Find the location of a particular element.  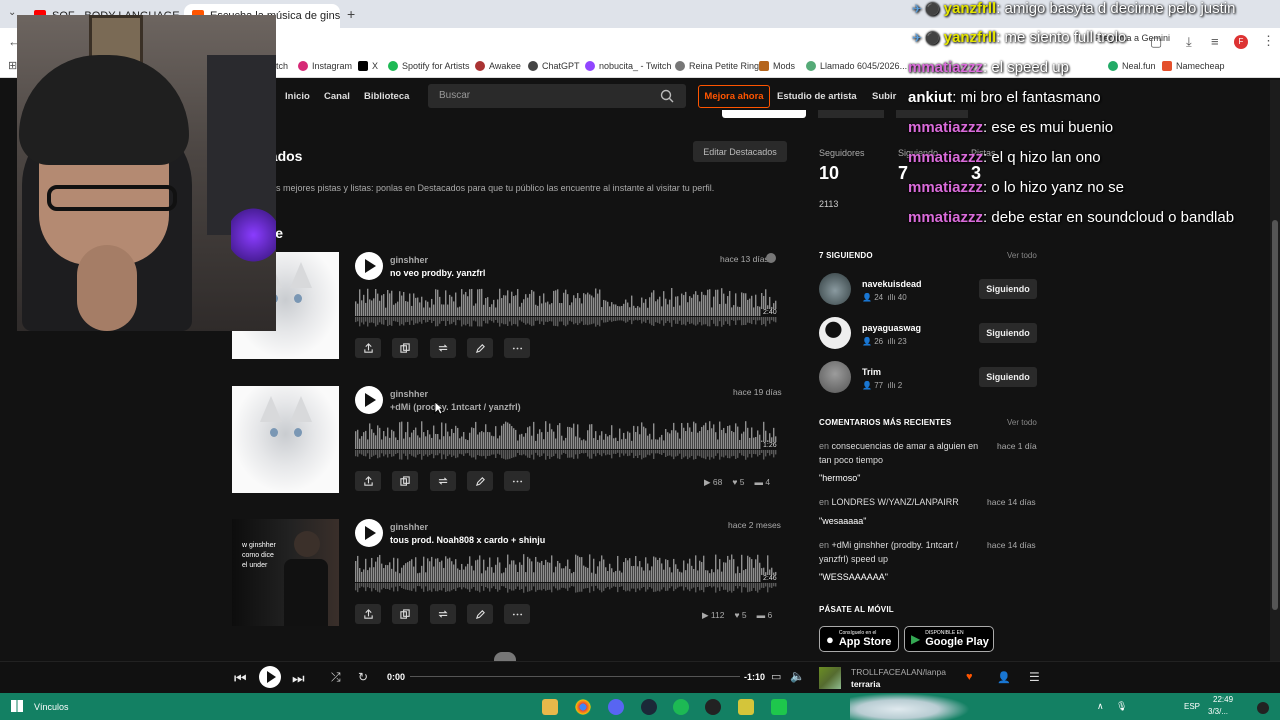

mic-icon: 🎙 is located at coordinates (1121, 706).